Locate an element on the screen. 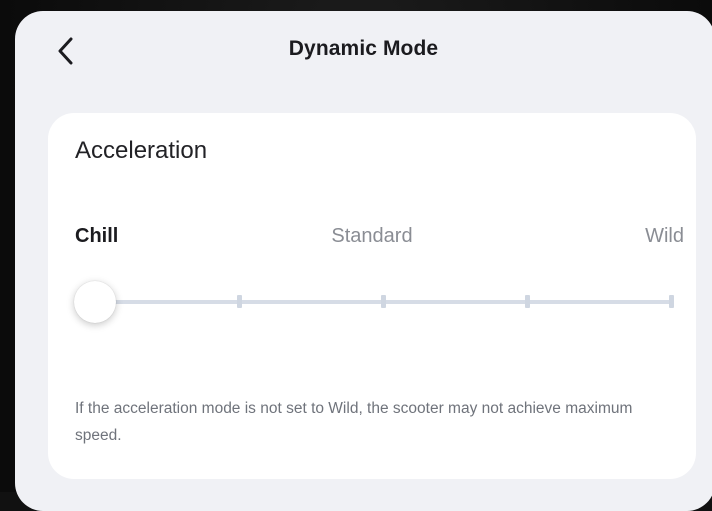 Image resolution: width=712 pixels, height=511 pixels. page-title: Dynamic Mode is located at coordinates (363, 48).